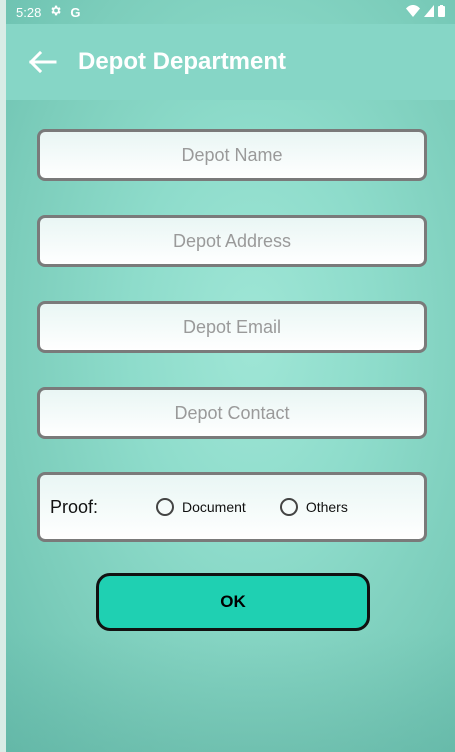 The height and width of the screenshot is (752, 455). I want to click on depot-address-field-box, so click(232, 241).